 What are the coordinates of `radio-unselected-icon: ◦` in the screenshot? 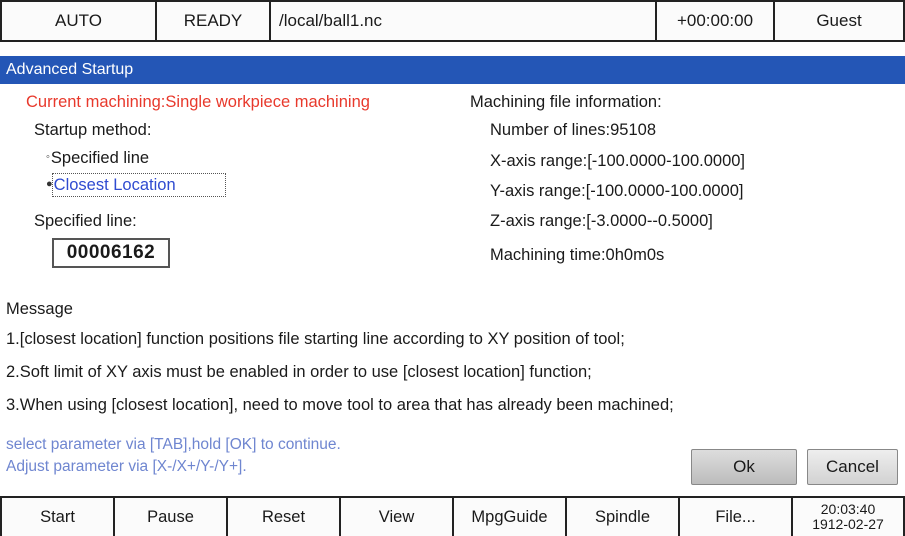 It's located at (48, 157).